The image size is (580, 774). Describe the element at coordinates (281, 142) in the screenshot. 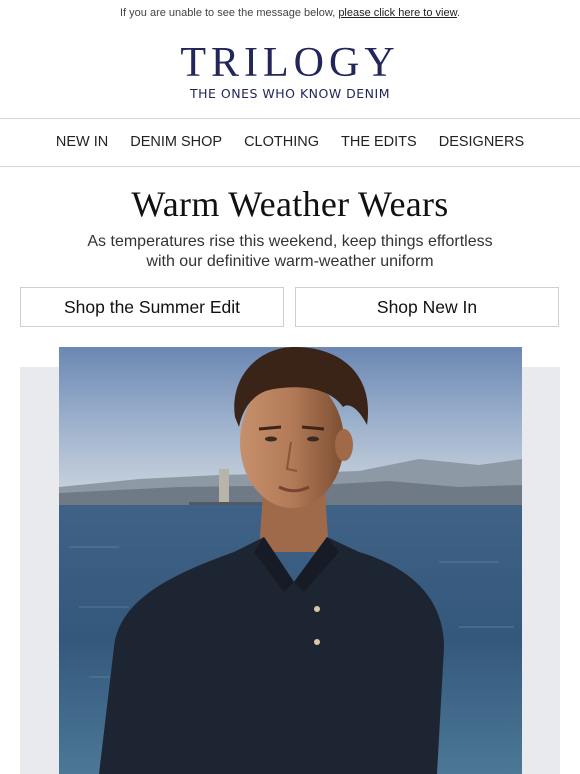

I see `nav-item-clothing: CLOTHING` at that location.